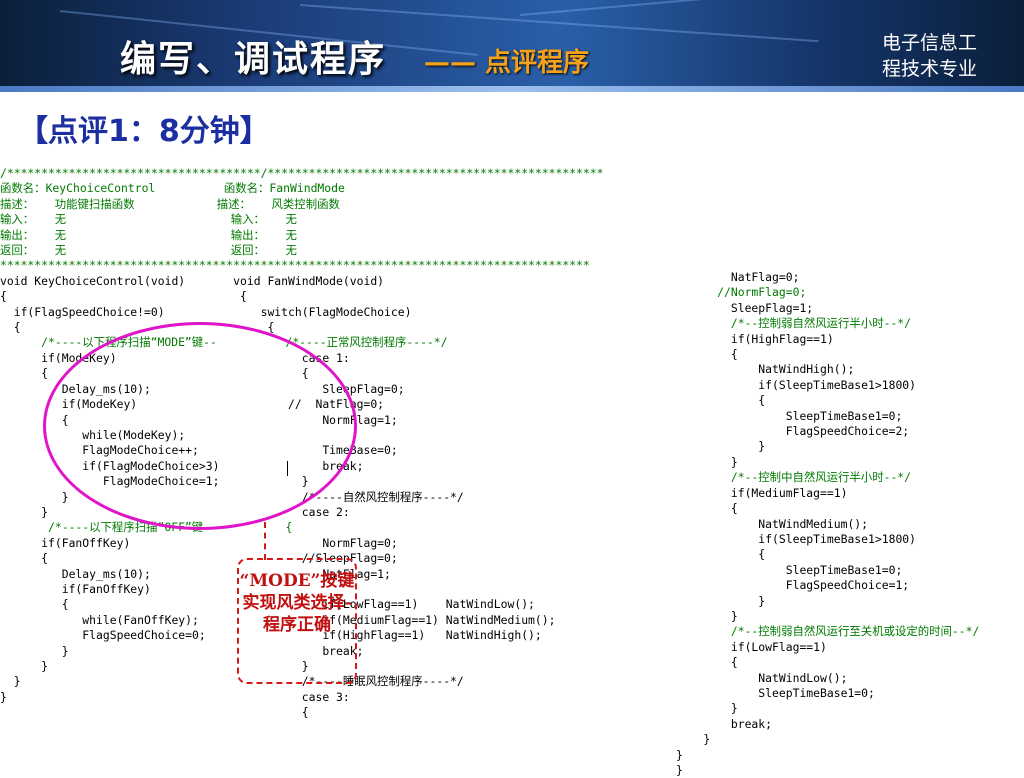 This screenshot has height=778, width=1024. I want to click on slide-title: 编写、调试程序, so click(253, 59).